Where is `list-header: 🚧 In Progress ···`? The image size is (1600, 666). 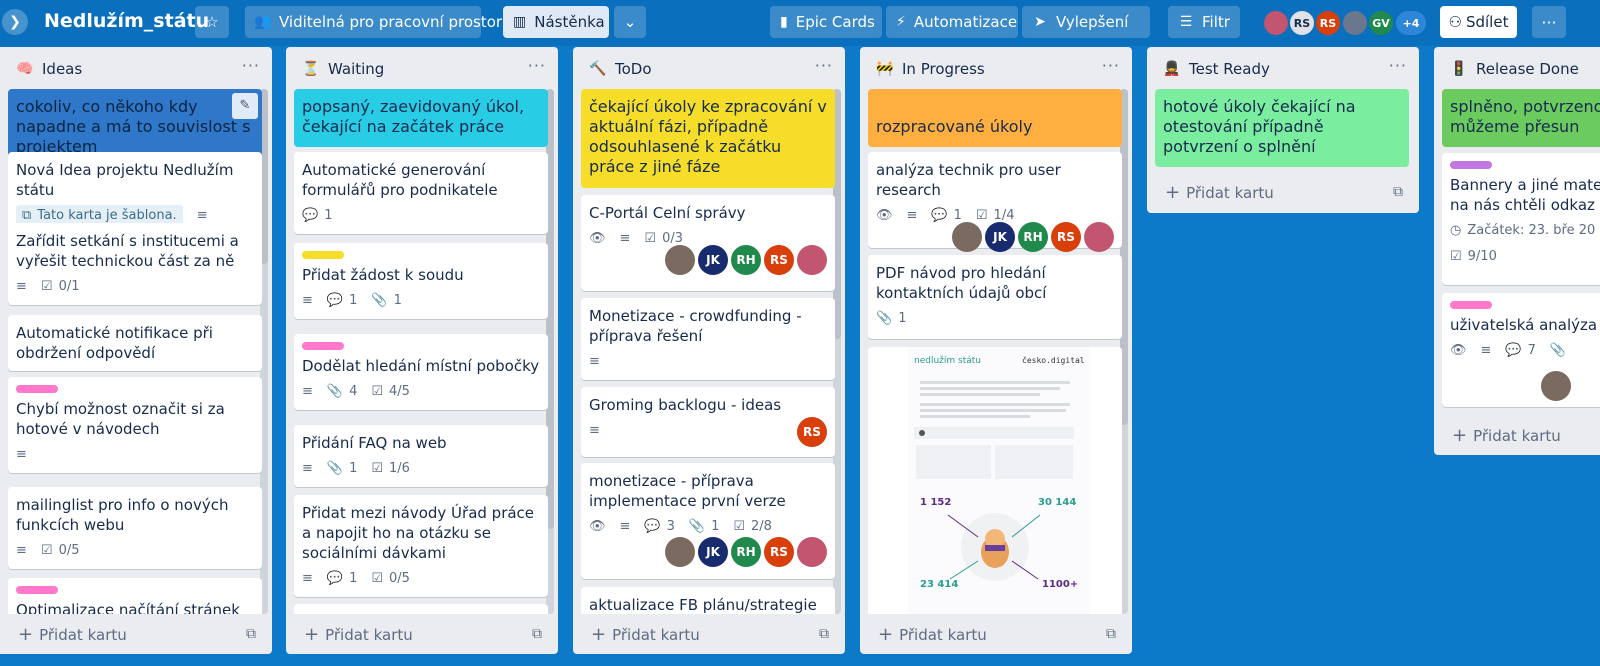 list-header: 🚧 In Progress ··· is located at coordinates (996, 68).